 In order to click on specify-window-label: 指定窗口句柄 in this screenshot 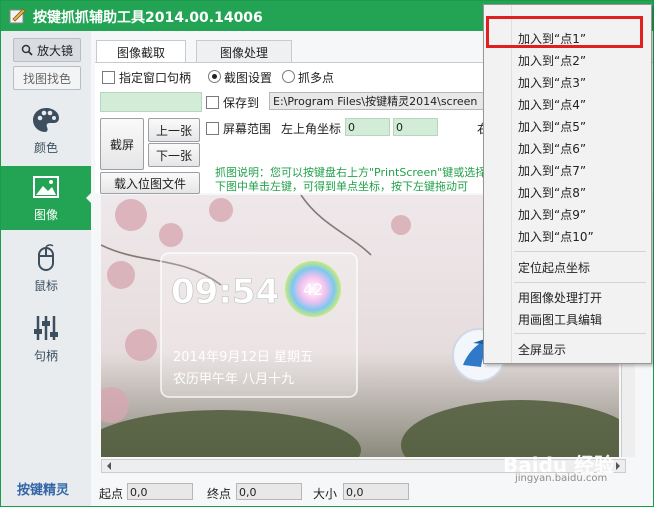, I will do `click(155, 78)`.